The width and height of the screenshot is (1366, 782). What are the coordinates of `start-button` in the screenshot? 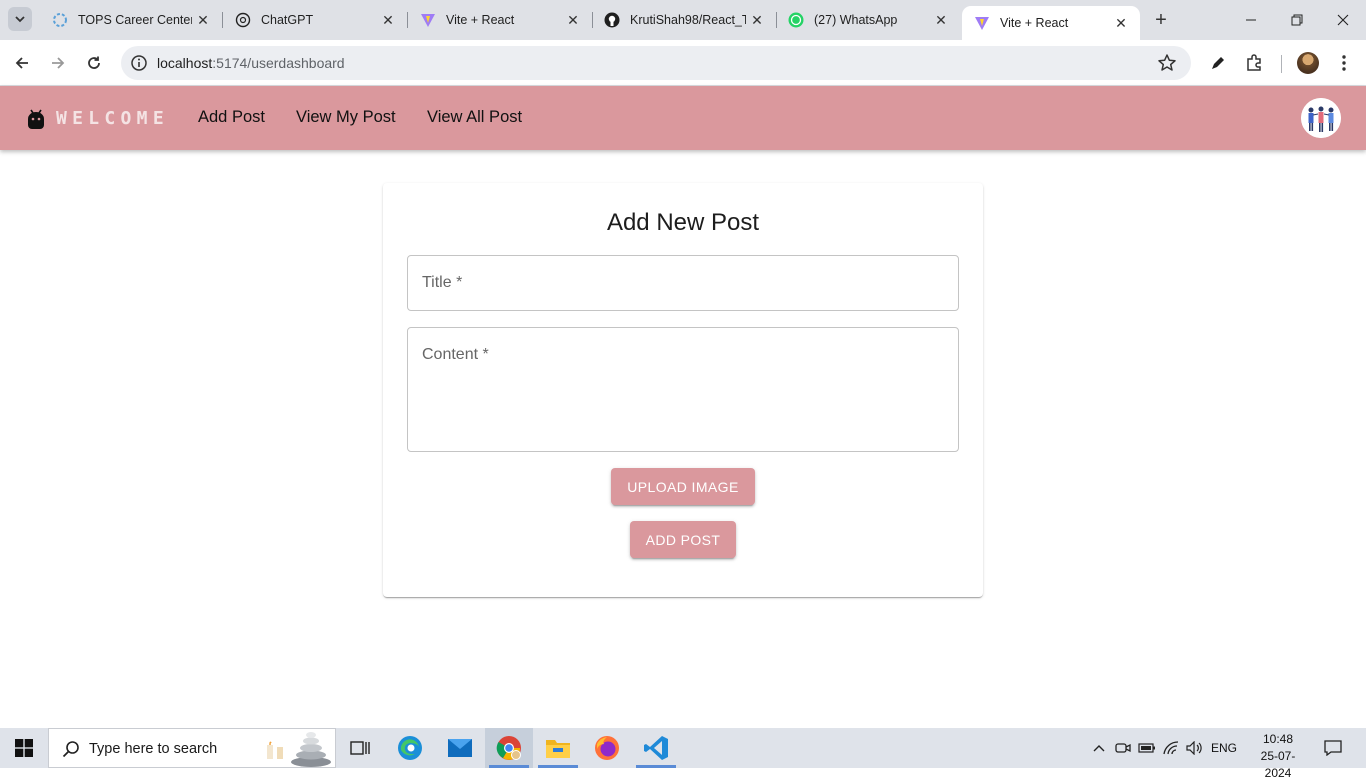 It's located at (24, 748).